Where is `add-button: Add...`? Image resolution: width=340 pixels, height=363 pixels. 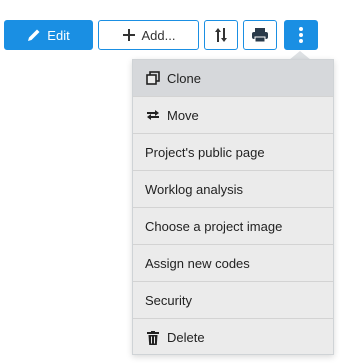 add-button: Add... is located at coordinates (148, 35).